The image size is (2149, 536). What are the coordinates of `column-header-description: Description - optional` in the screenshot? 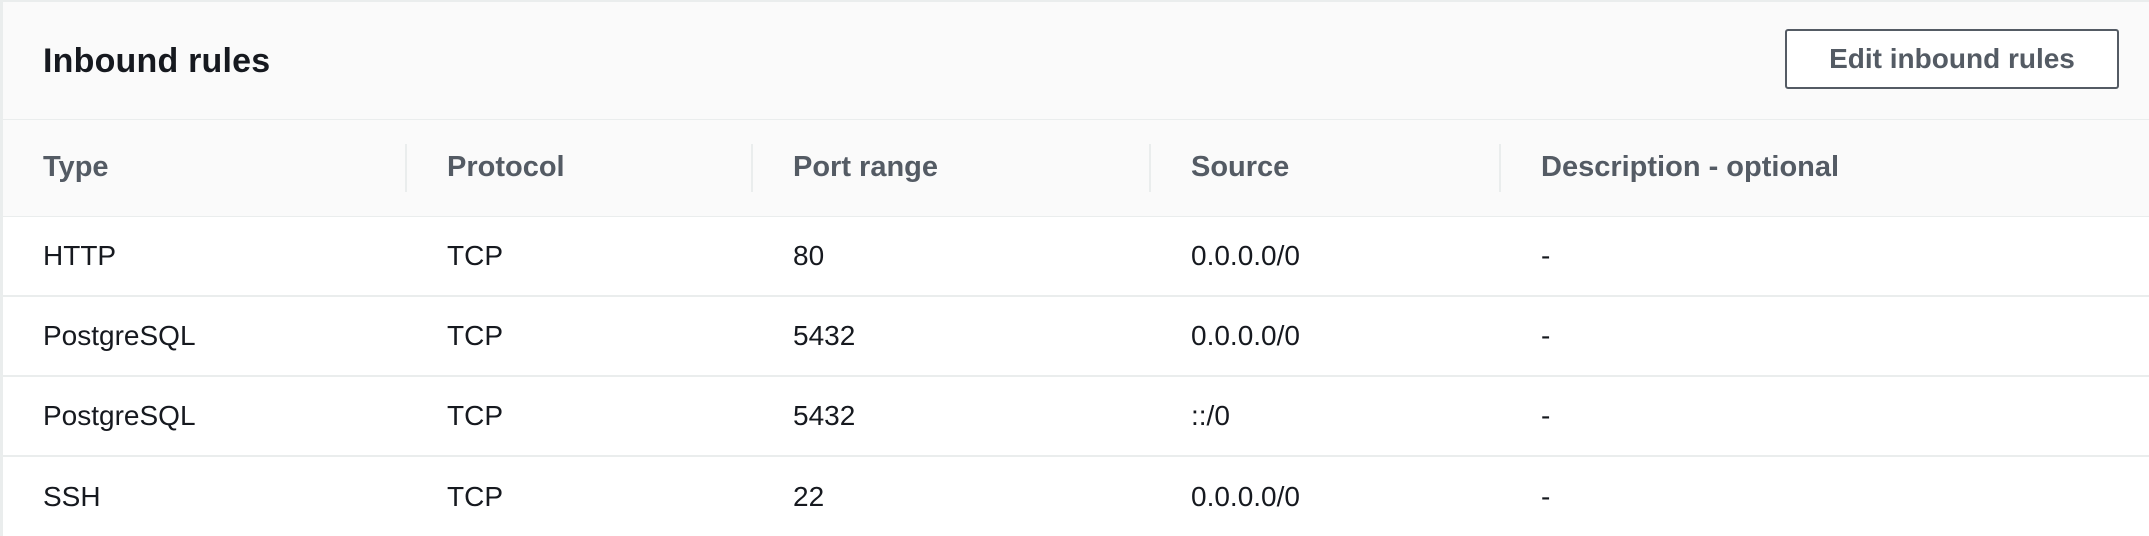 It's located at (1825, 168).